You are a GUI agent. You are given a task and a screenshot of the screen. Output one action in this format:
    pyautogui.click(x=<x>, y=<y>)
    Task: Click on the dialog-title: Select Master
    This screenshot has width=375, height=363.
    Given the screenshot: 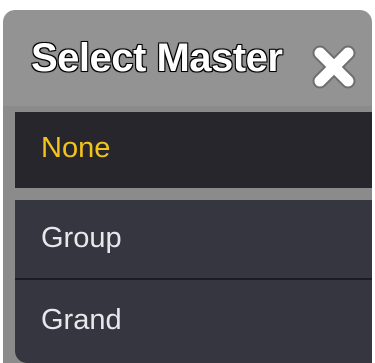 What is the action you would take?
    pyautogui.click(x=156, y=58)
    